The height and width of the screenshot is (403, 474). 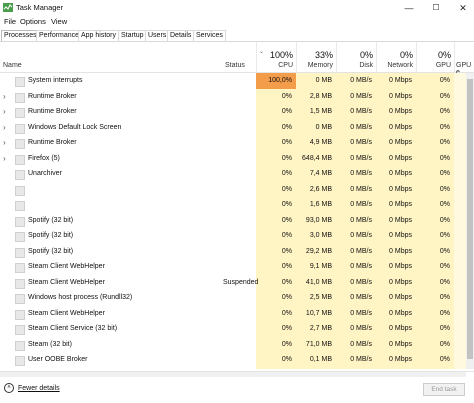 I want to click on tab-app-history: App history, so click(x=99, y=35).